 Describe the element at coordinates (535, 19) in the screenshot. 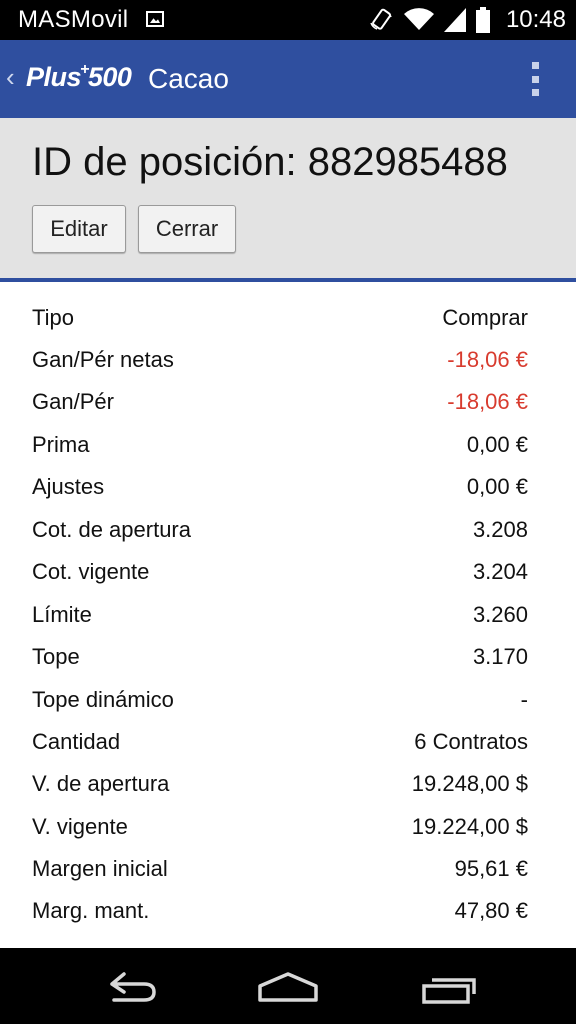

I see `clock: 10:48` at that location.